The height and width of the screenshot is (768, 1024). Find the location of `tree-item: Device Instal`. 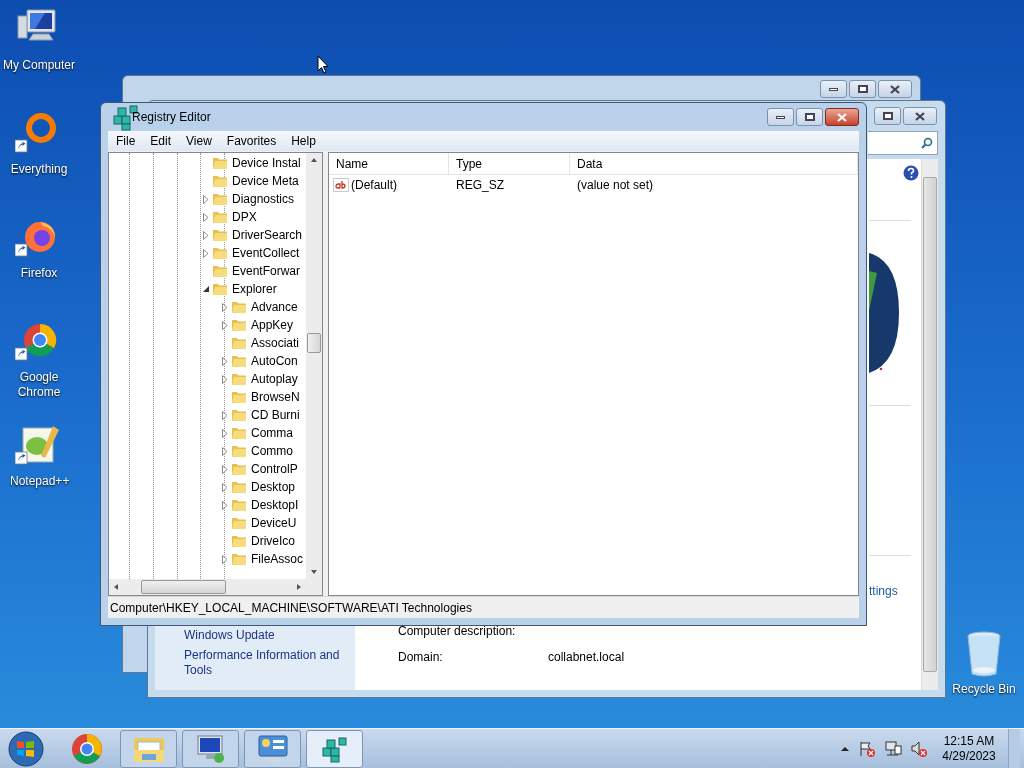

tree-item: Device Instal is located at coordinates (266, 163).